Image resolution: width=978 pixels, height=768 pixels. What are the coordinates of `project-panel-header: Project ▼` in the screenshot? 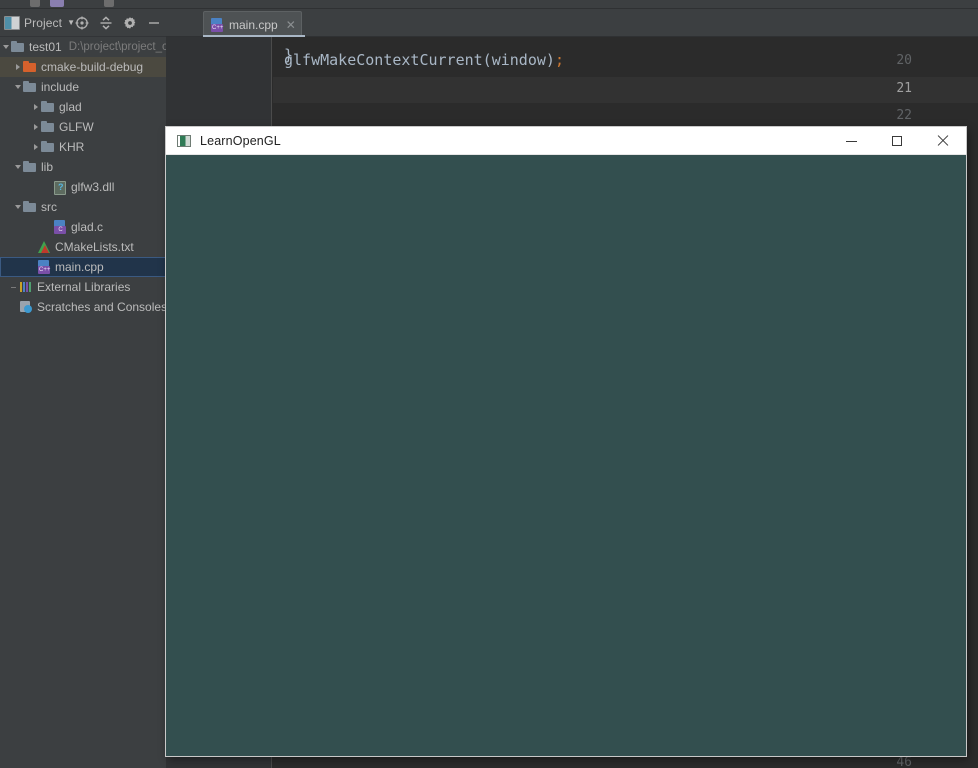 It's located at (83, 23).